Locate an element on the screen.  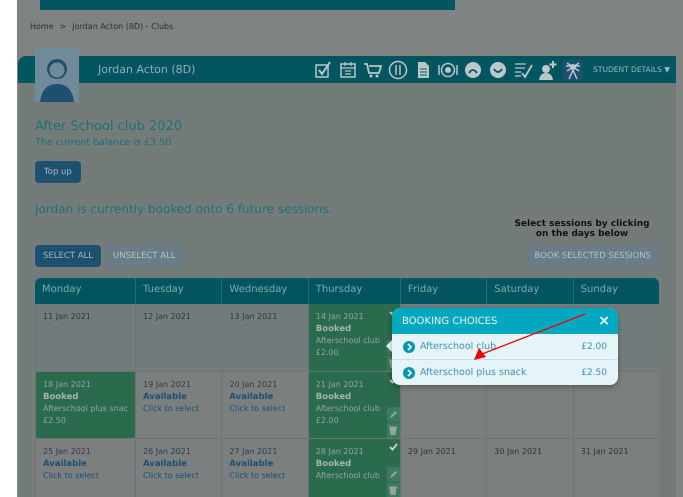
avatar-silhouette-icon is located at coordinates (57, 75).